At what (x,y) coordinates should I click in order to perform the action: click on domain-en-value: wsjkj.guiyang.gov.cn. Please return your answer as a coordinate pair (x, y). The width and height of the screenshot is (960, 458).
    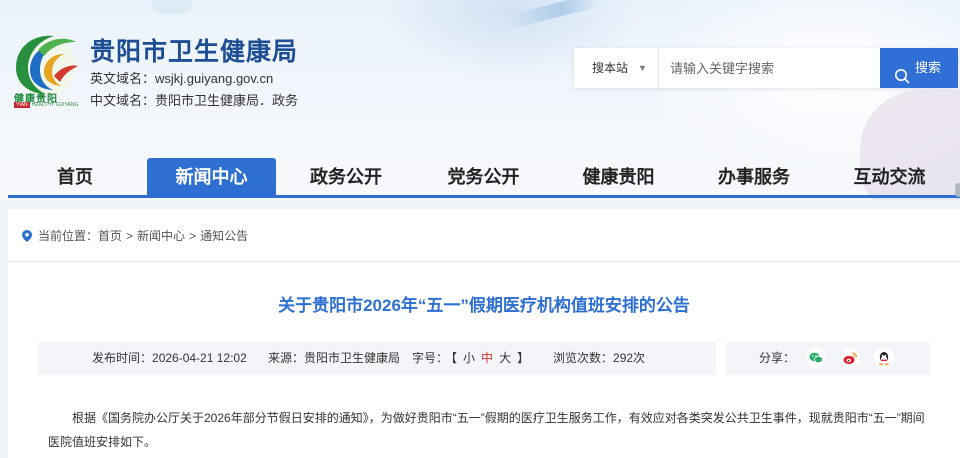
    Looking at the image, I should click on (214, 78).